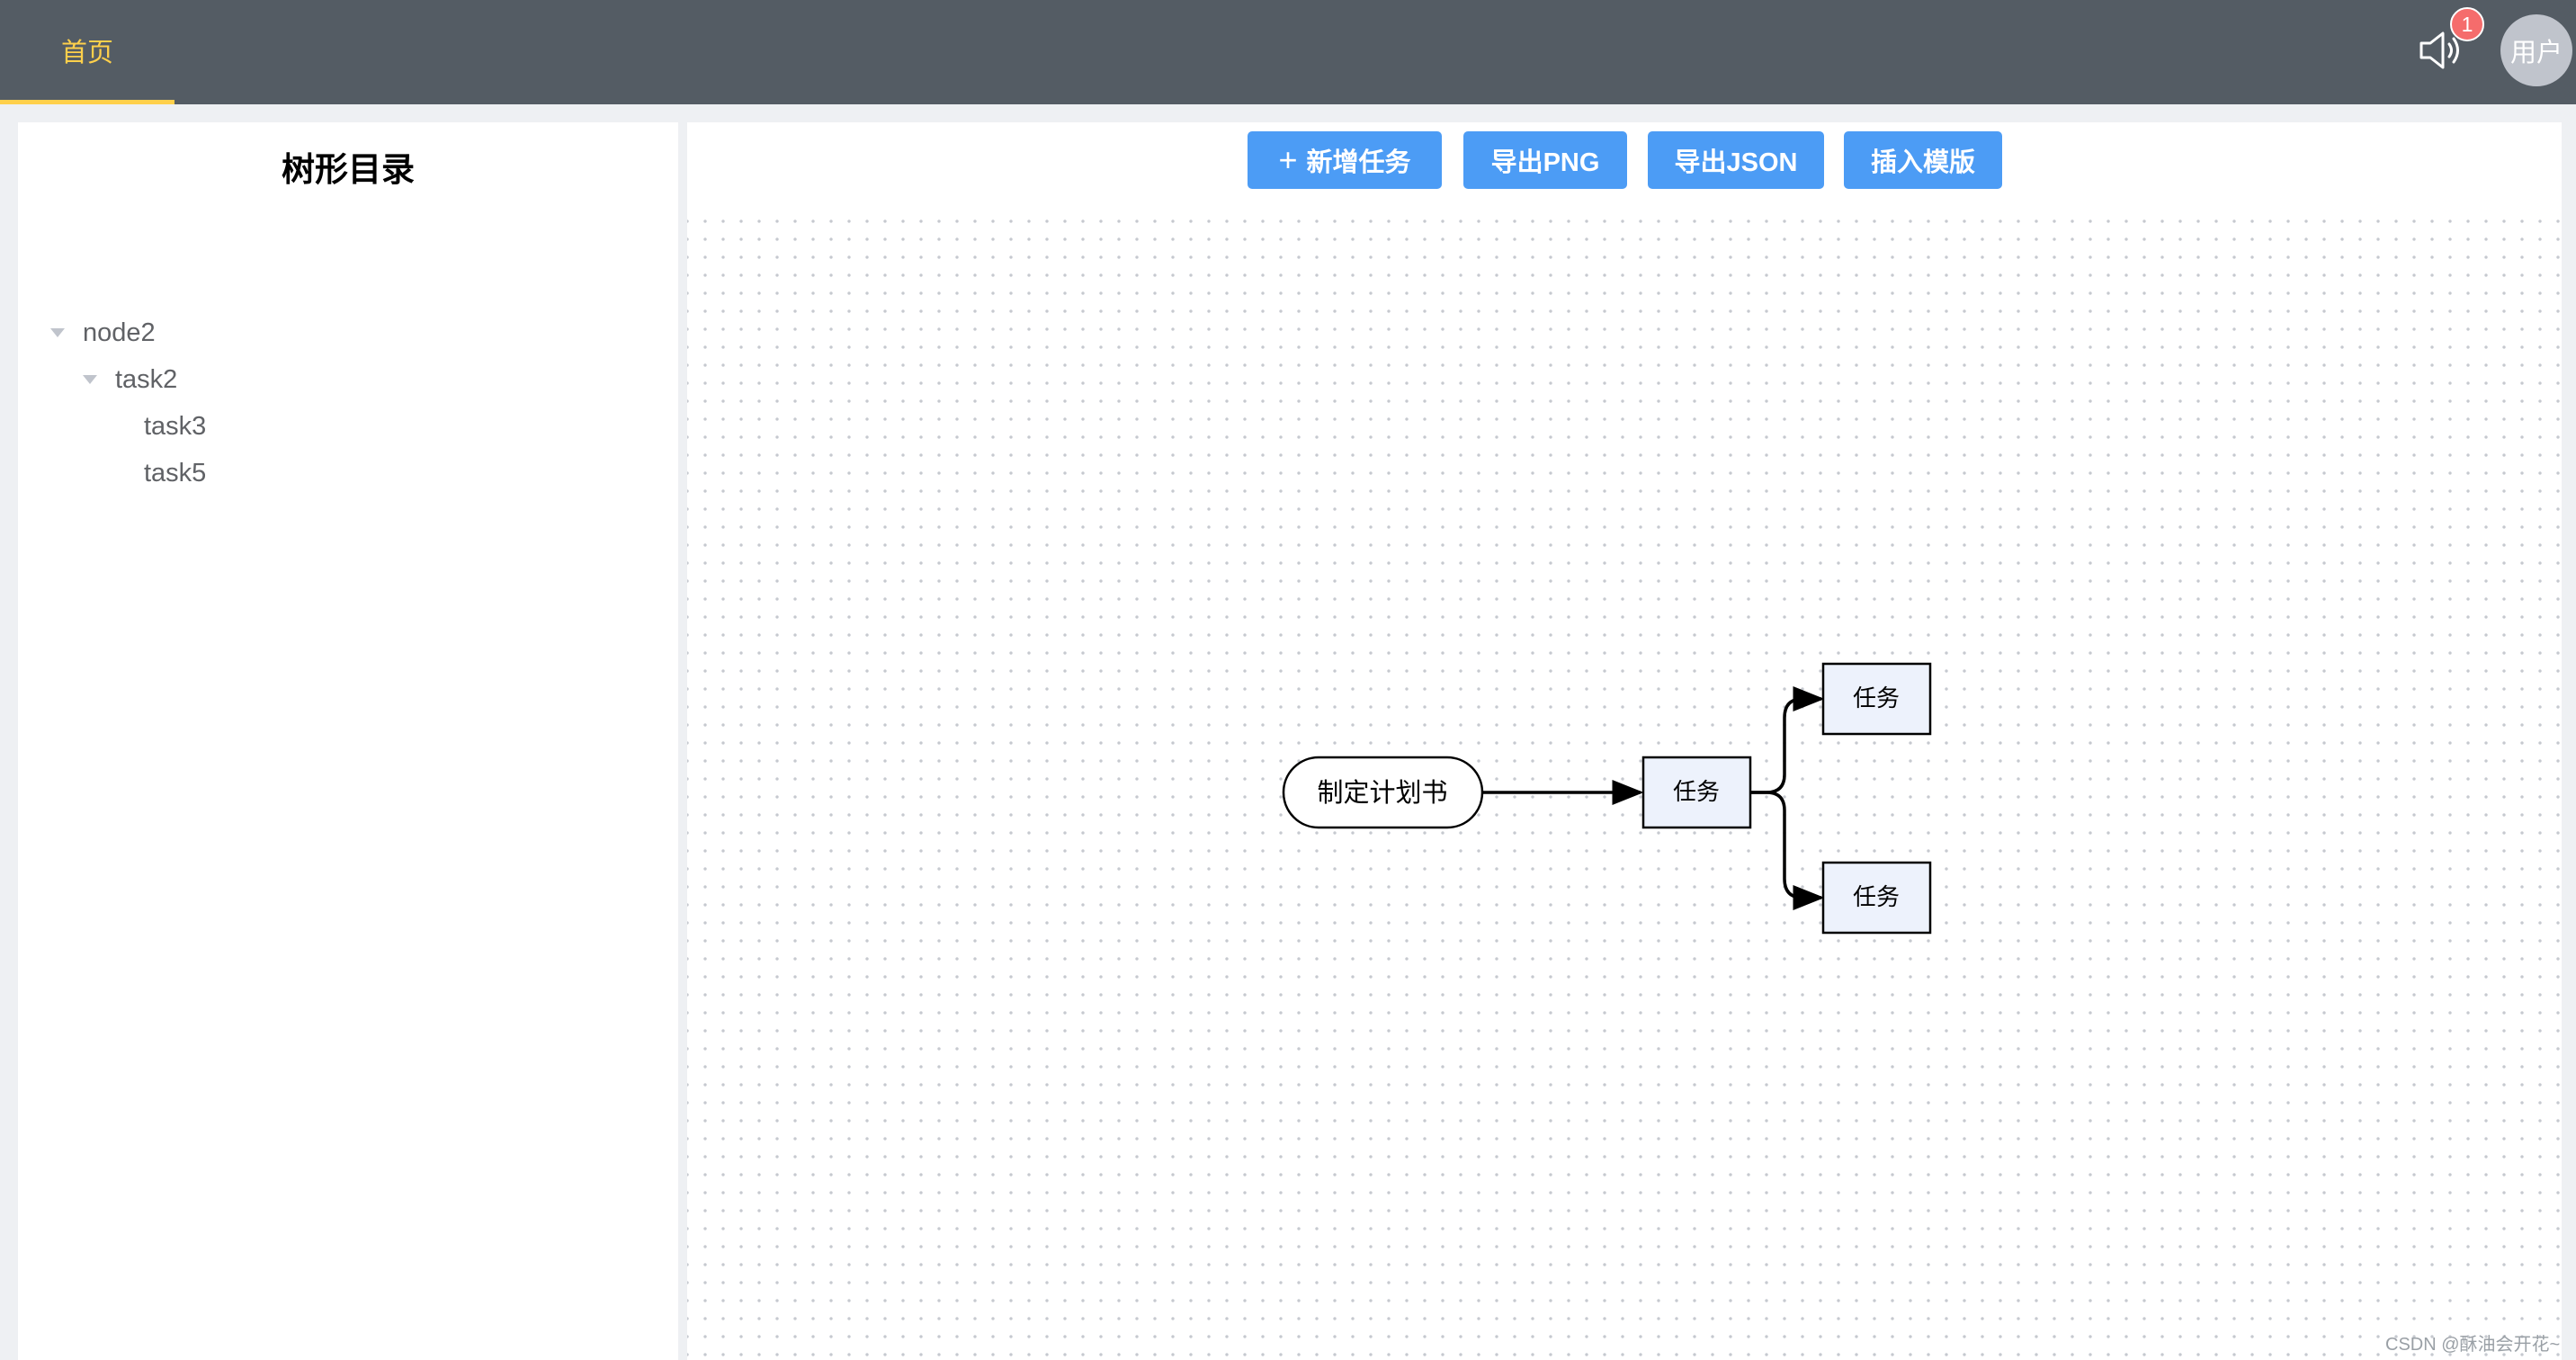 The width and height of the screenshot is (2576, 1360). Describe the element at coordinates (2536, 50) in the screenshot. I see `user-avatar: 用户` at that location.